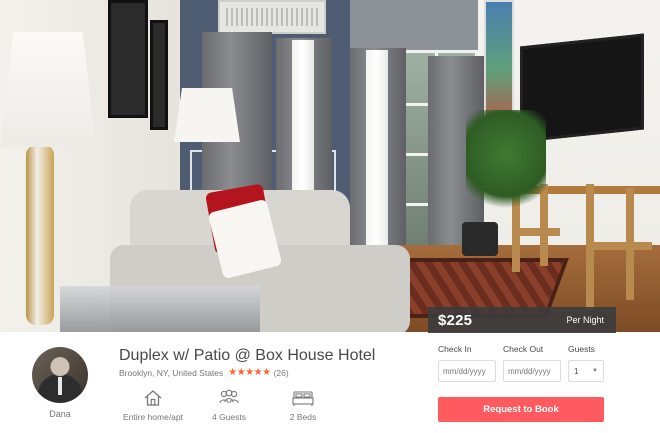  I want to click on amenity-summary: Entire home/apt 4 Guests 2 Beds, so click(230, 405).